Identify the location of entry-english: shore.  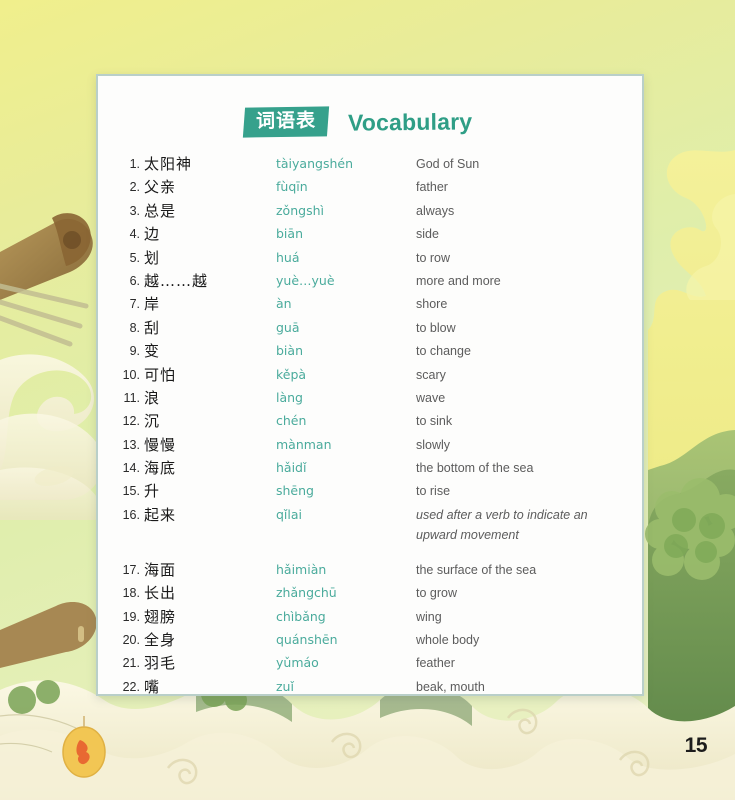
(432, 304).